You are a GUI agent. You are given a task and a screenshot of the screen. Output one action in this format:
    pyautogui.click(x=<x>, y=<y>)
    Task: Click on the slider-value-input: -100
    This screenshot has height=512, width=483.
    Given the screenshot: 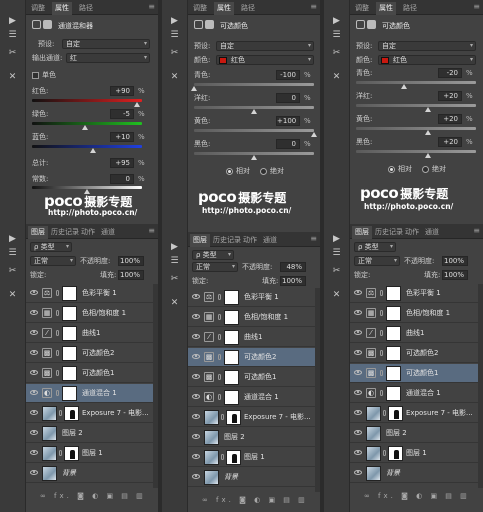 What is the action you would take?
    pyautogui.click(x=288, y=75)
    